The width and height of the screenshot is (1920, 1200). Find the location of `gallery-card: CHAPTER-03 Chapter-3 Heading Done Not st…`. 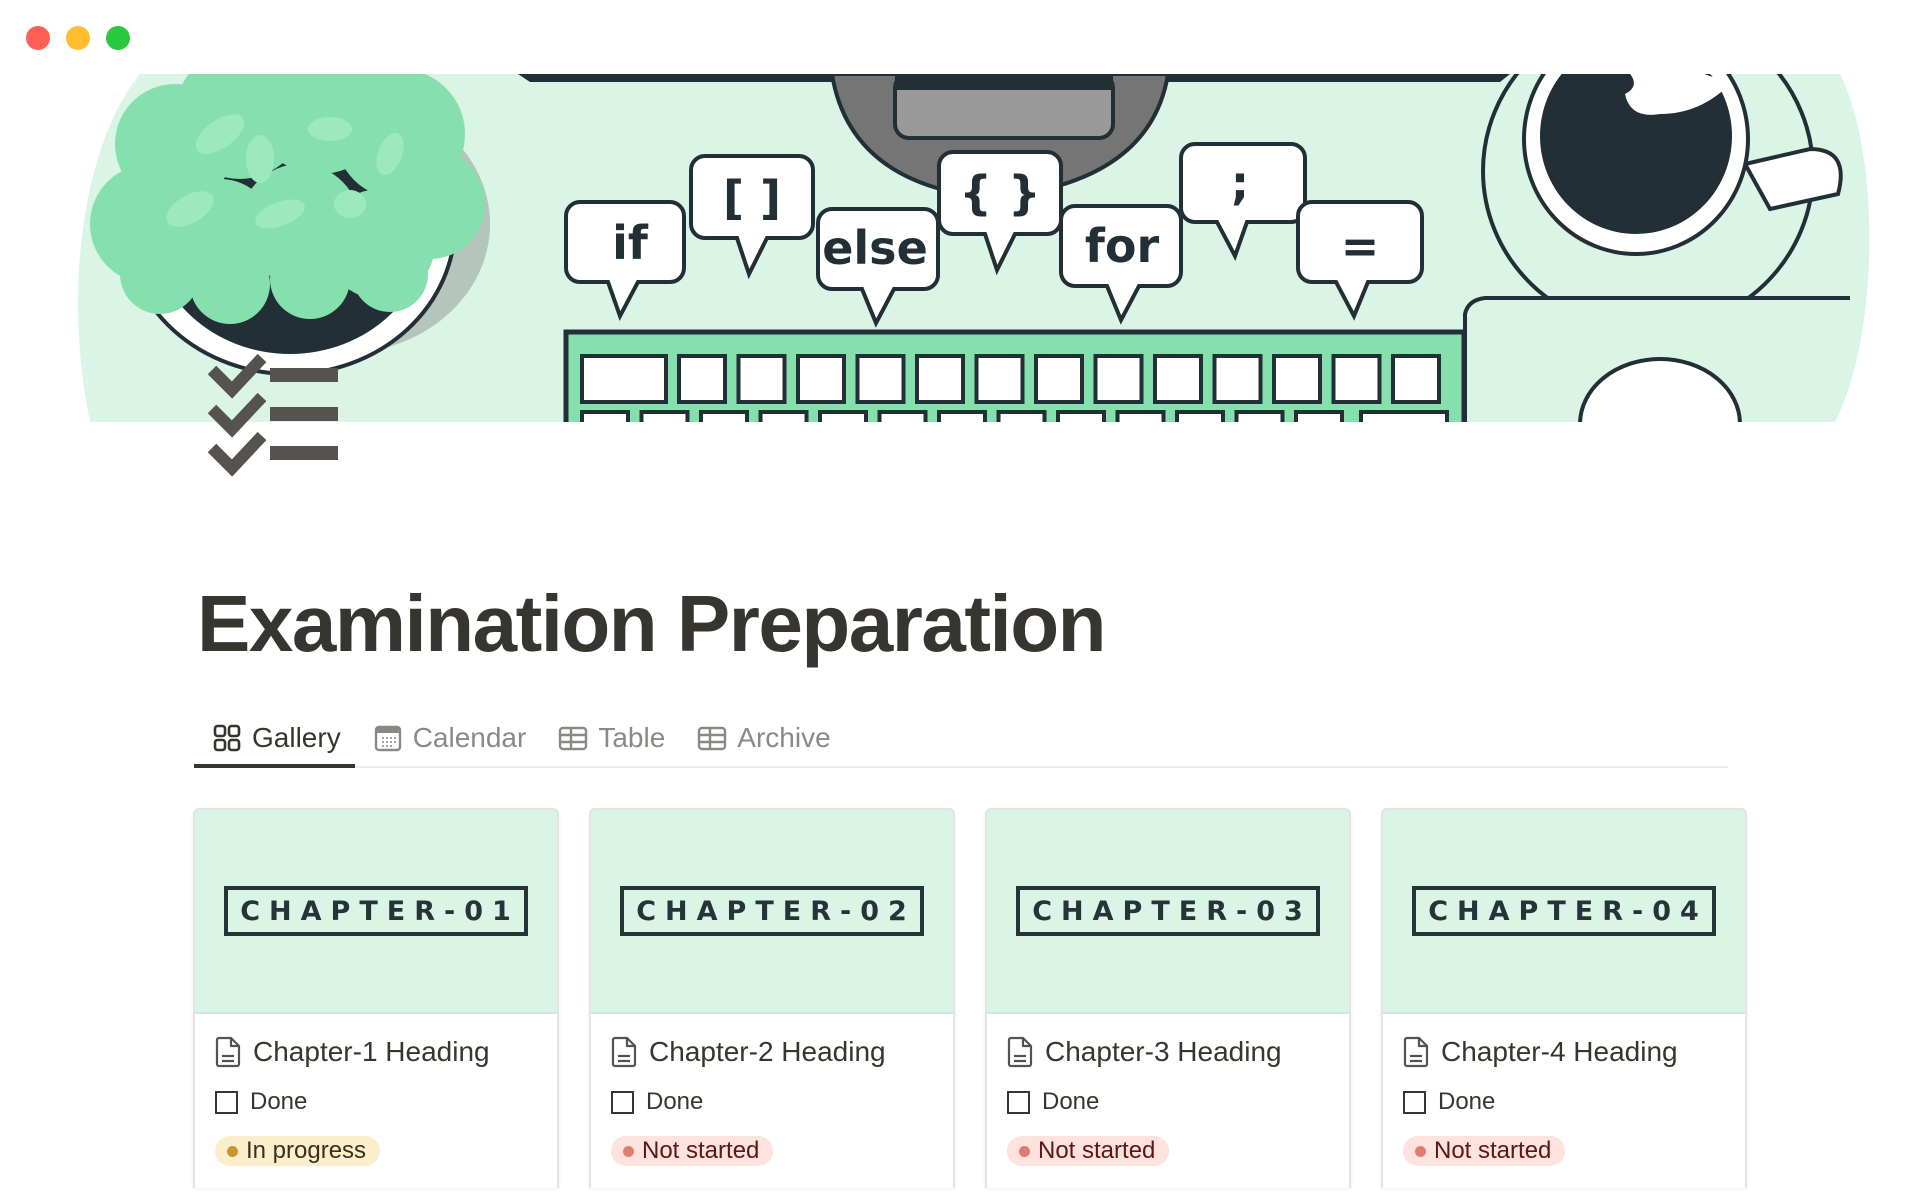

gallery-card: CHAPTER-03 Chapter-3 Heading Done Not st… is located at coordinates (1168, 998).